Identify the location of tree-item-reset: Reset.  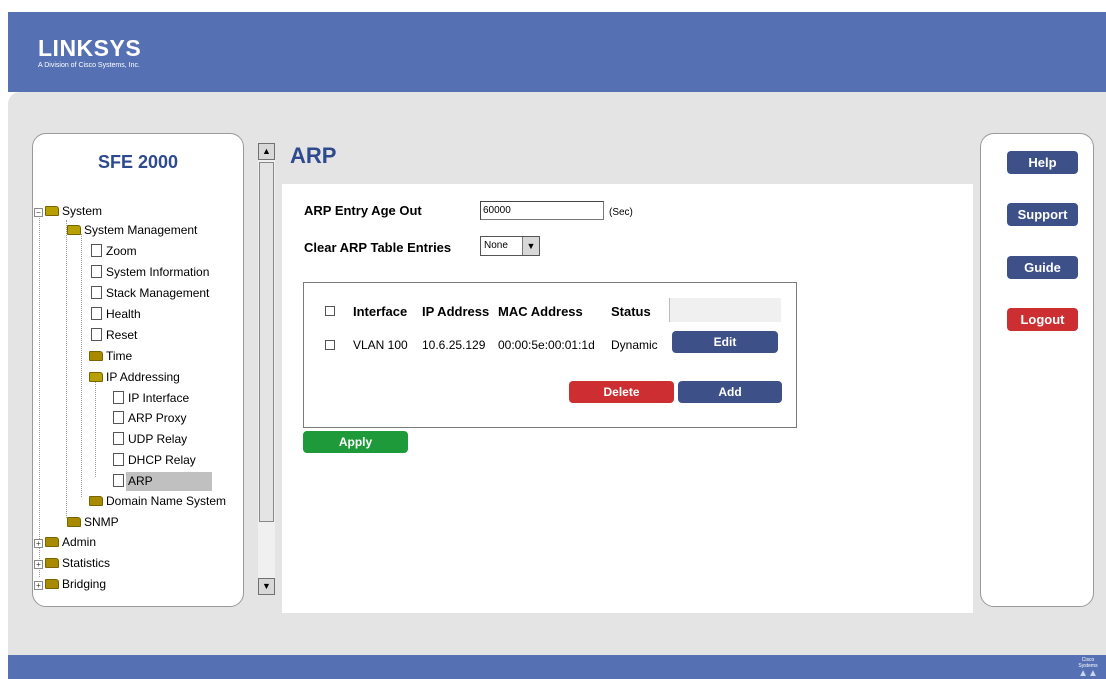
(115, 335).